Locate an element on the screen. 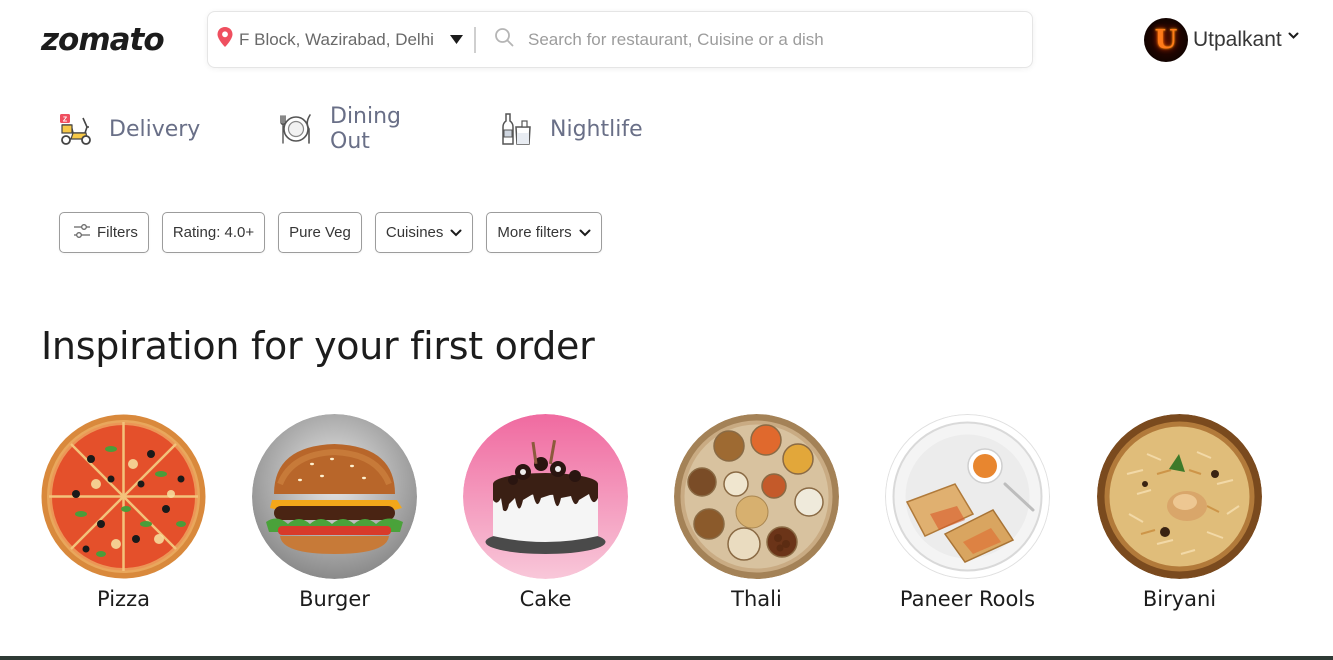 Image resolution: width=1333 pixels, height=660 pixels. pure-veg-label: Pure Veg is located at coordinates (320, 232).